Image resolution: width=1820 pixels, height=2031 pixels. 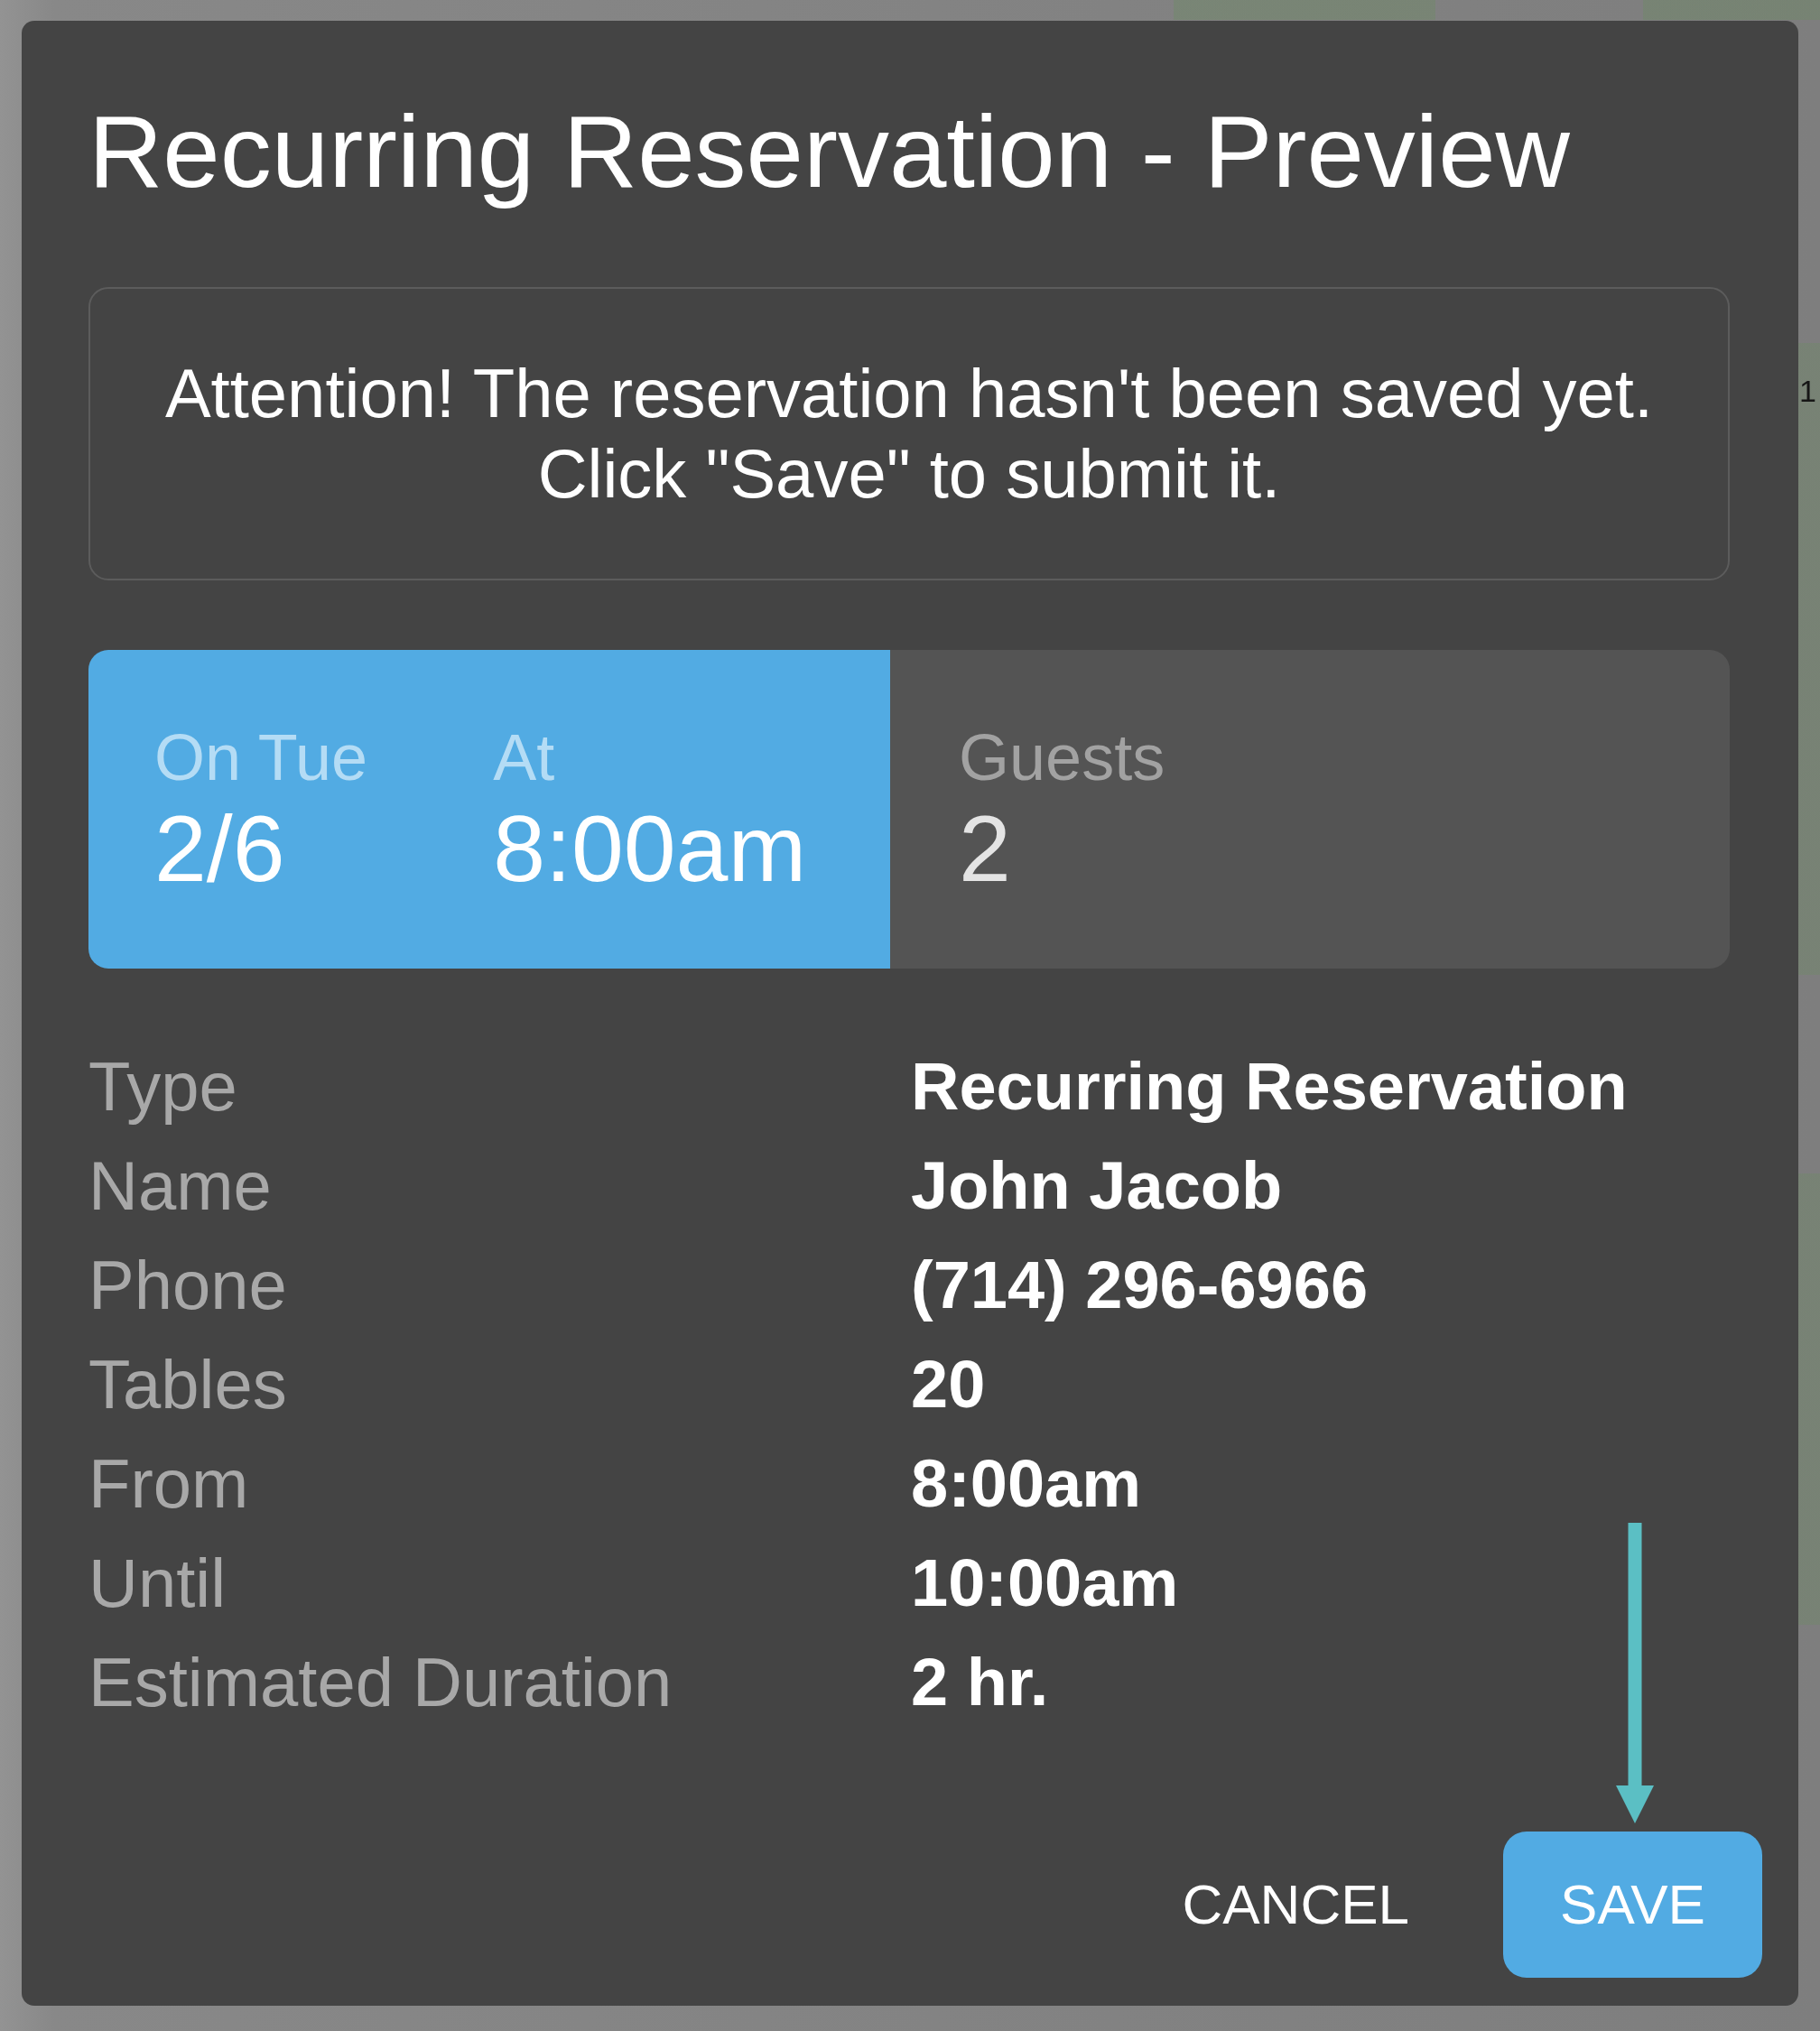 I want to click on dialog-title: Recurring Reservation - Preview, so click(x=830, y=151).